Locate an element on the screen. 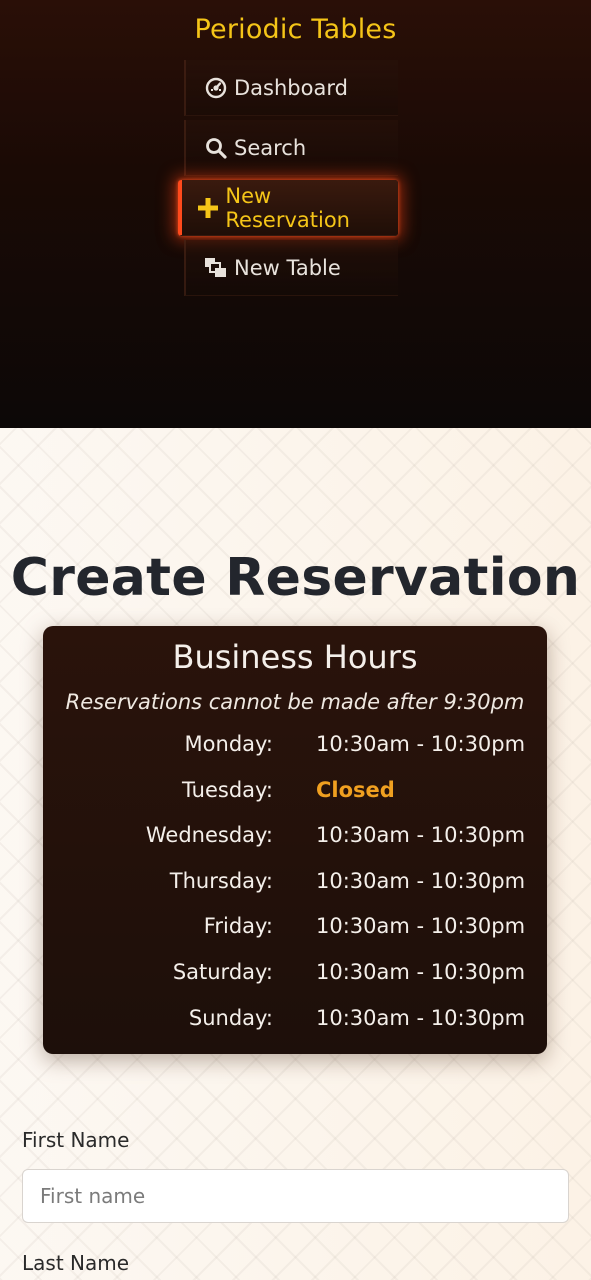  nav-item-dashboard: Dashboard is located at coordinates (291, 88).